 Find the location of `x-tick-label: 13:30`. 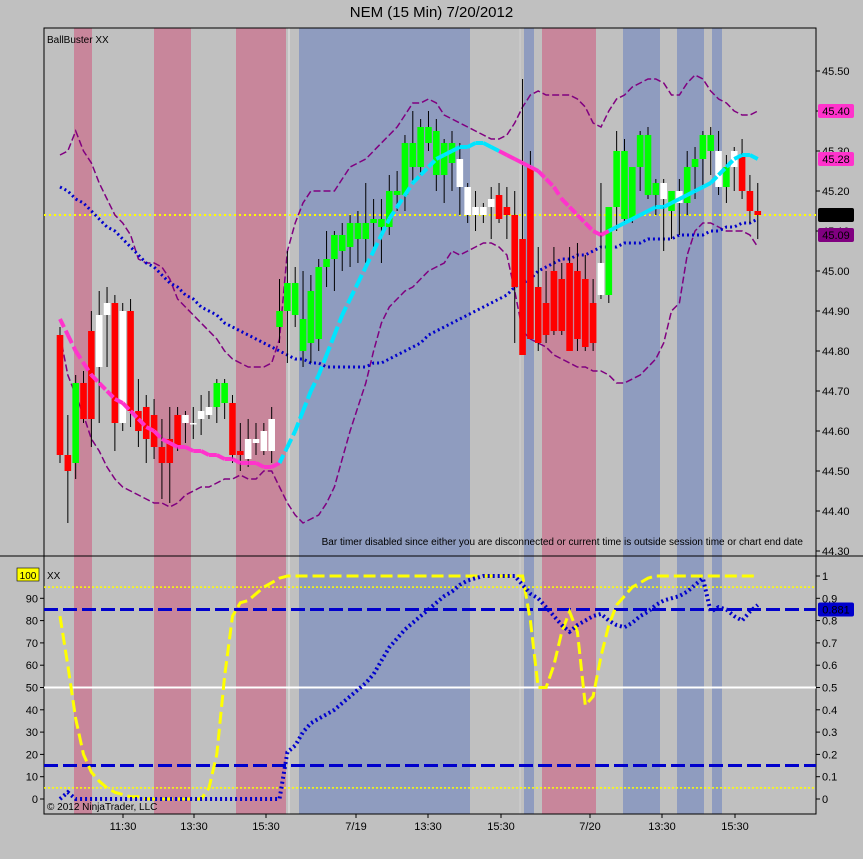

x-tick-label: 13:30 is located at coordinates (428, 827).